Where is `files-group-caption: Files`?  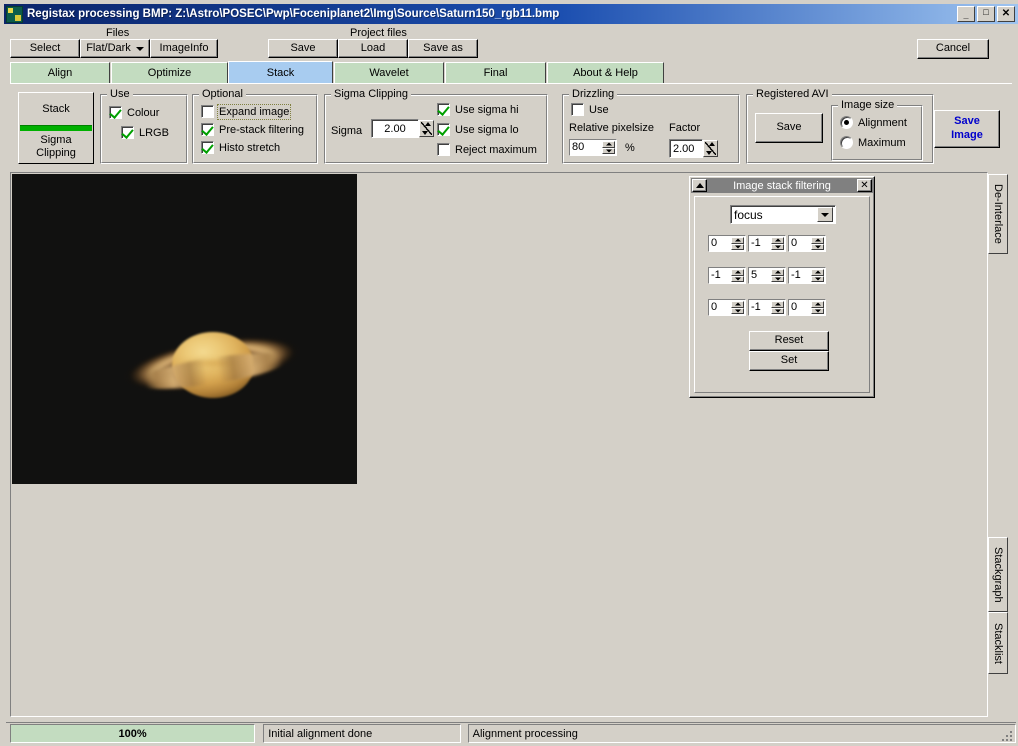
files-group-caption: Files is located at coordinates (118, 33).